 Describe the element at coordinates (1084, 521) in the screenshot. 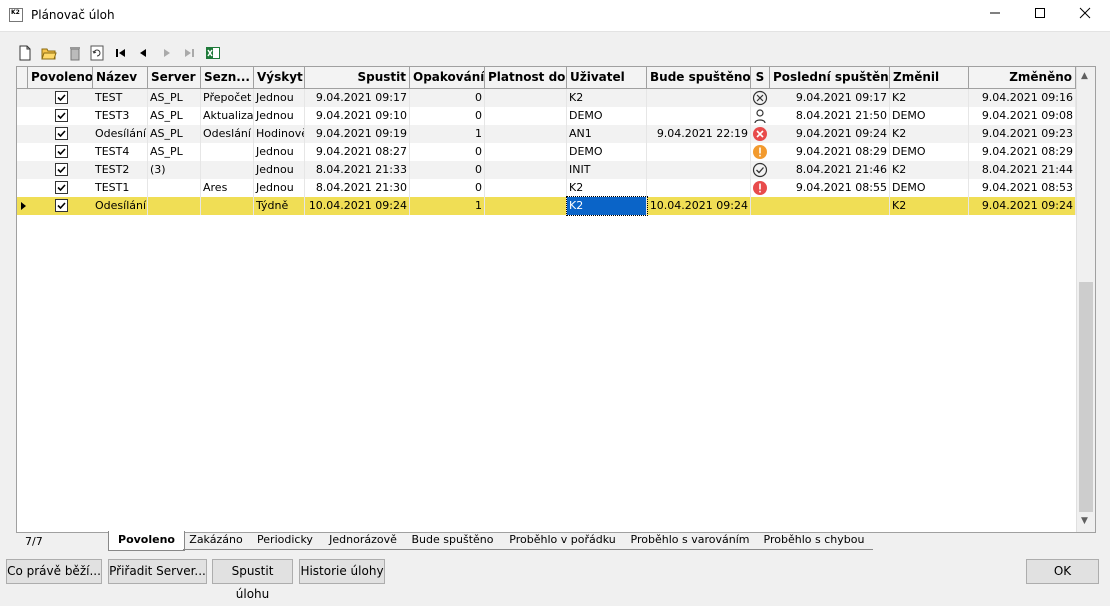

I see `scroll-down-arrow-icon: ▼` at that location.